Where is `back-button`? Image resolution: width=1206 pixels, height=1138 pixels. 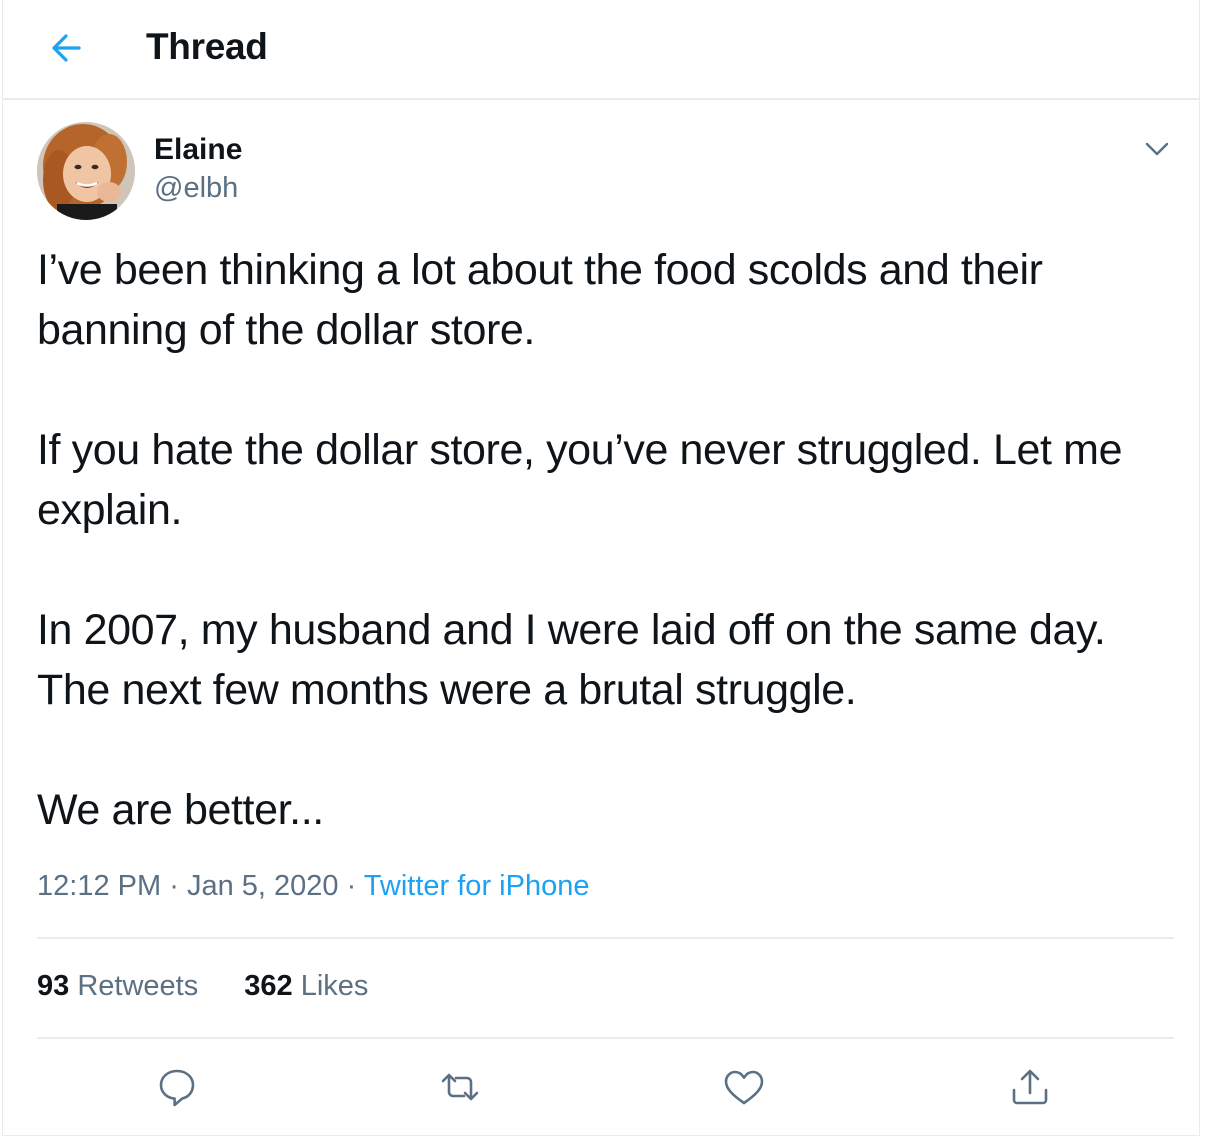 back-button is located at coordinates (67, 48).